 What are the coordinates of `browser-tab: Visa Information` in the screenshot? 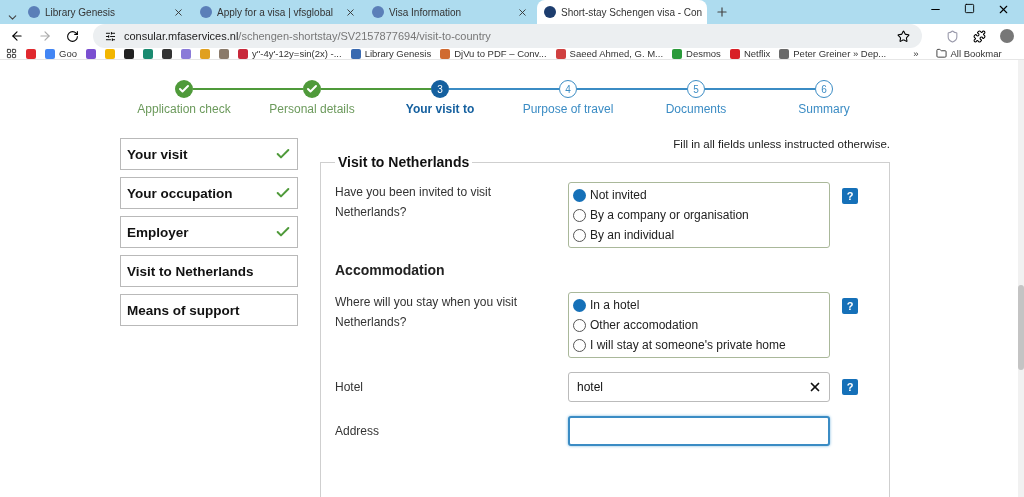 It's located at (450, 12).